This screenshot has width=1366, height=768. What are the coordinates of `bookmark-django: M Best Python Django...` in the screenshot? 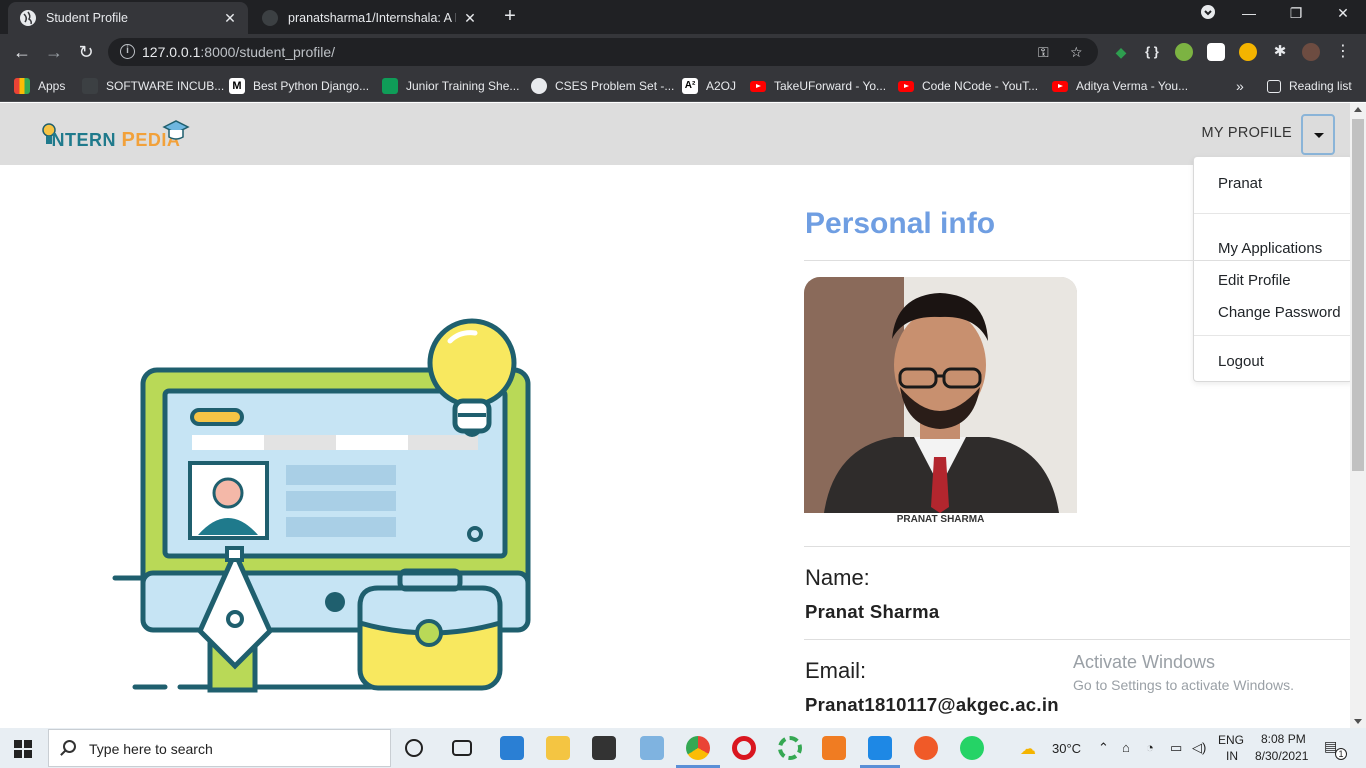 It's located at (299, 86).